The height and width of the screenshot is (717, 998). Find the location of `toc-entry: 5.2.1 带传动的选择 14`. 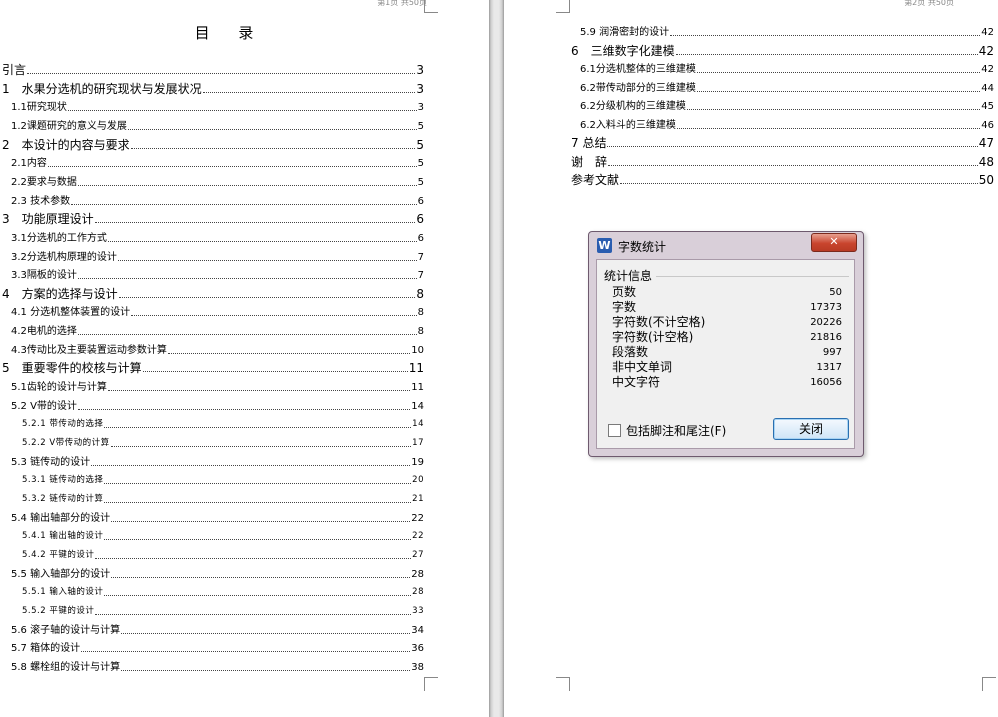

toc-entry: 5.2.1 带传动的选择 14 is located at coordinates (223, 424).